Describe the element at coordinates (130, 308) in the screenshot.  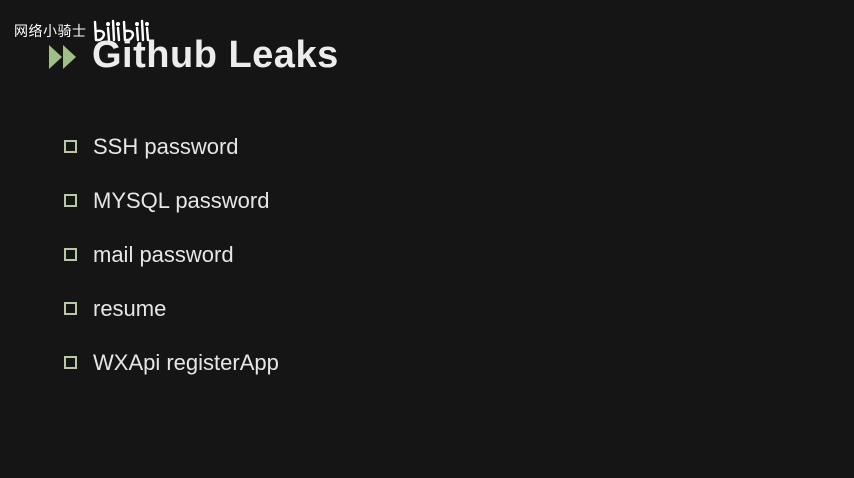
I see `bullet-label: resume` at that location.